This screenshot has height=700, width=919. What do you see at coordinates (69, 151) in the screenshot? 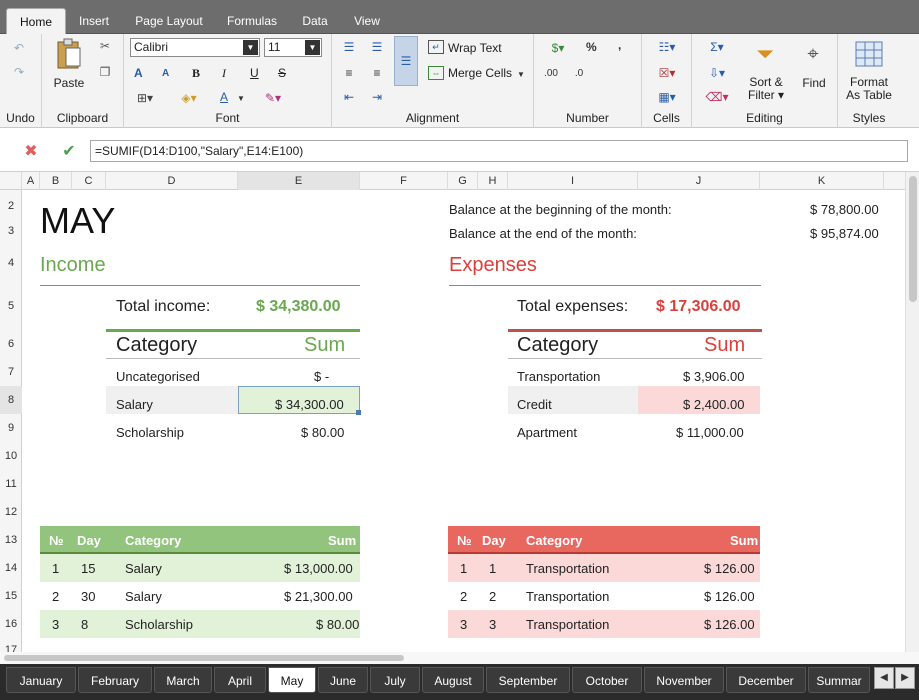
I see `confirm-icon: ✔` at bounding box center [69, 151].